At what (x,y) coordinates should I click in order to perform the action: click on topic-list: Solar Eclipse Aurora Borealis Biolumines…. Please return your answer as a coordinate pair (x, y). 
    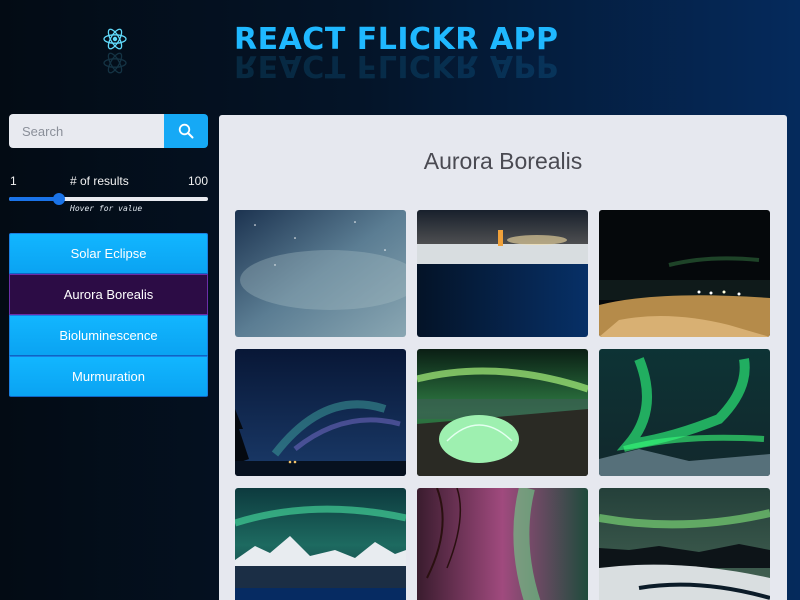
    Looking at the image, I should click on (108, 315).